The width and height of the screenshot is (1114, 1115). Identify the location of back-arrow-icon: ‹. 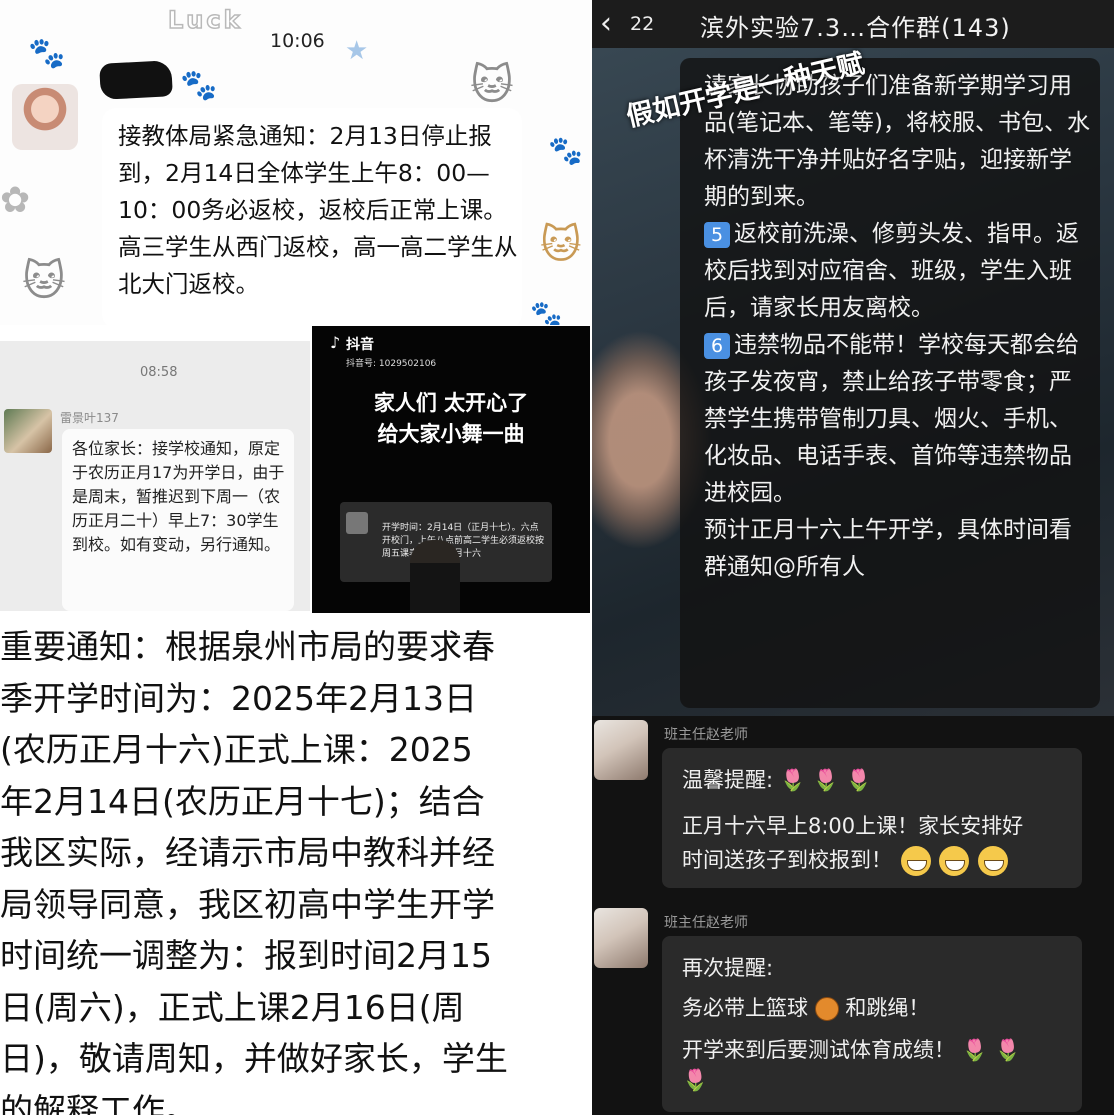
(606, 23).